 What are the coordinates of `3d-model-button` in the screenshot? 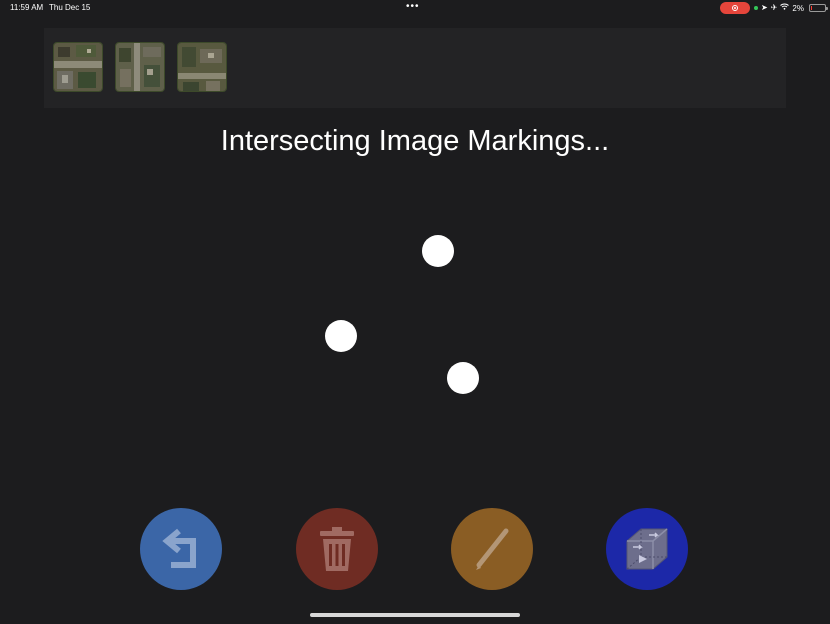 It's located at (647, 549).